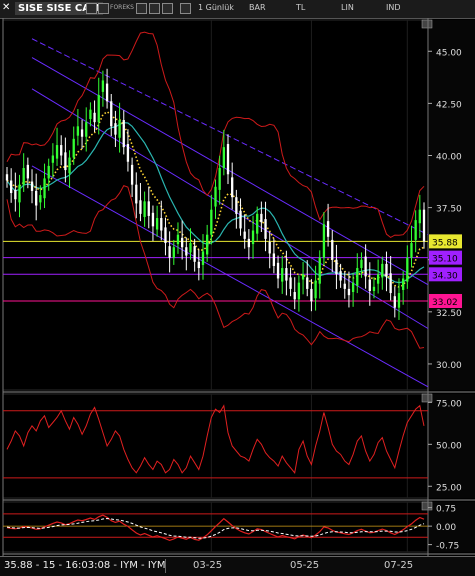 This screenshot has width=475, height=576. What do you see at coordinates (449, 53) in the screenshot?
I see `y-tick-label: 45.00` at bounding box center [449, 53].